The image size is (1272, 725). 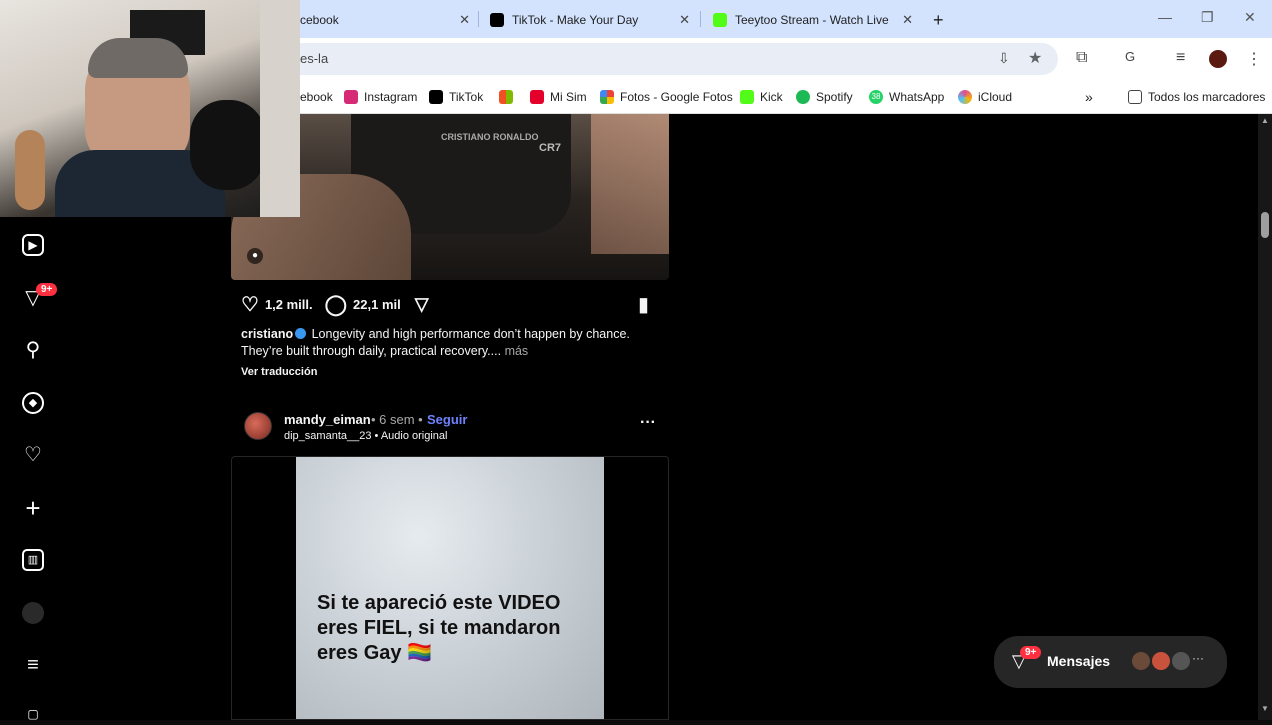 I want to click on scroll-up-icon: ▲, so click(x=1265, y=120).